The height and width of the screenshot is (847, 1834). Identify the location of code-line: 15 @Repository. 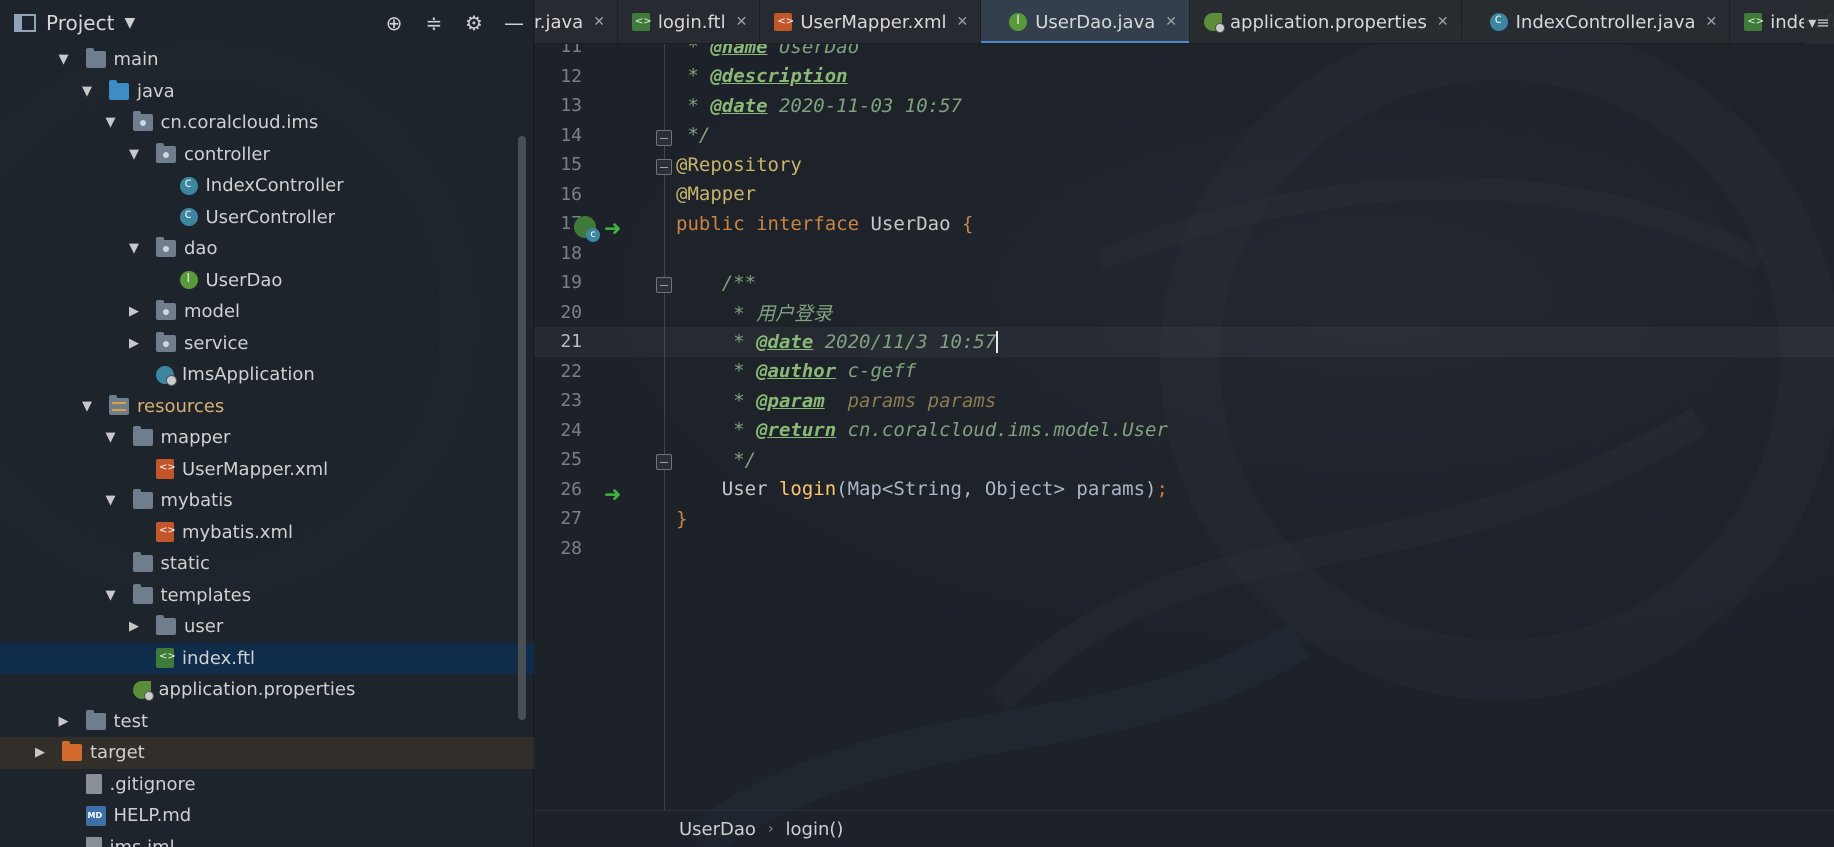
(1184, 165).